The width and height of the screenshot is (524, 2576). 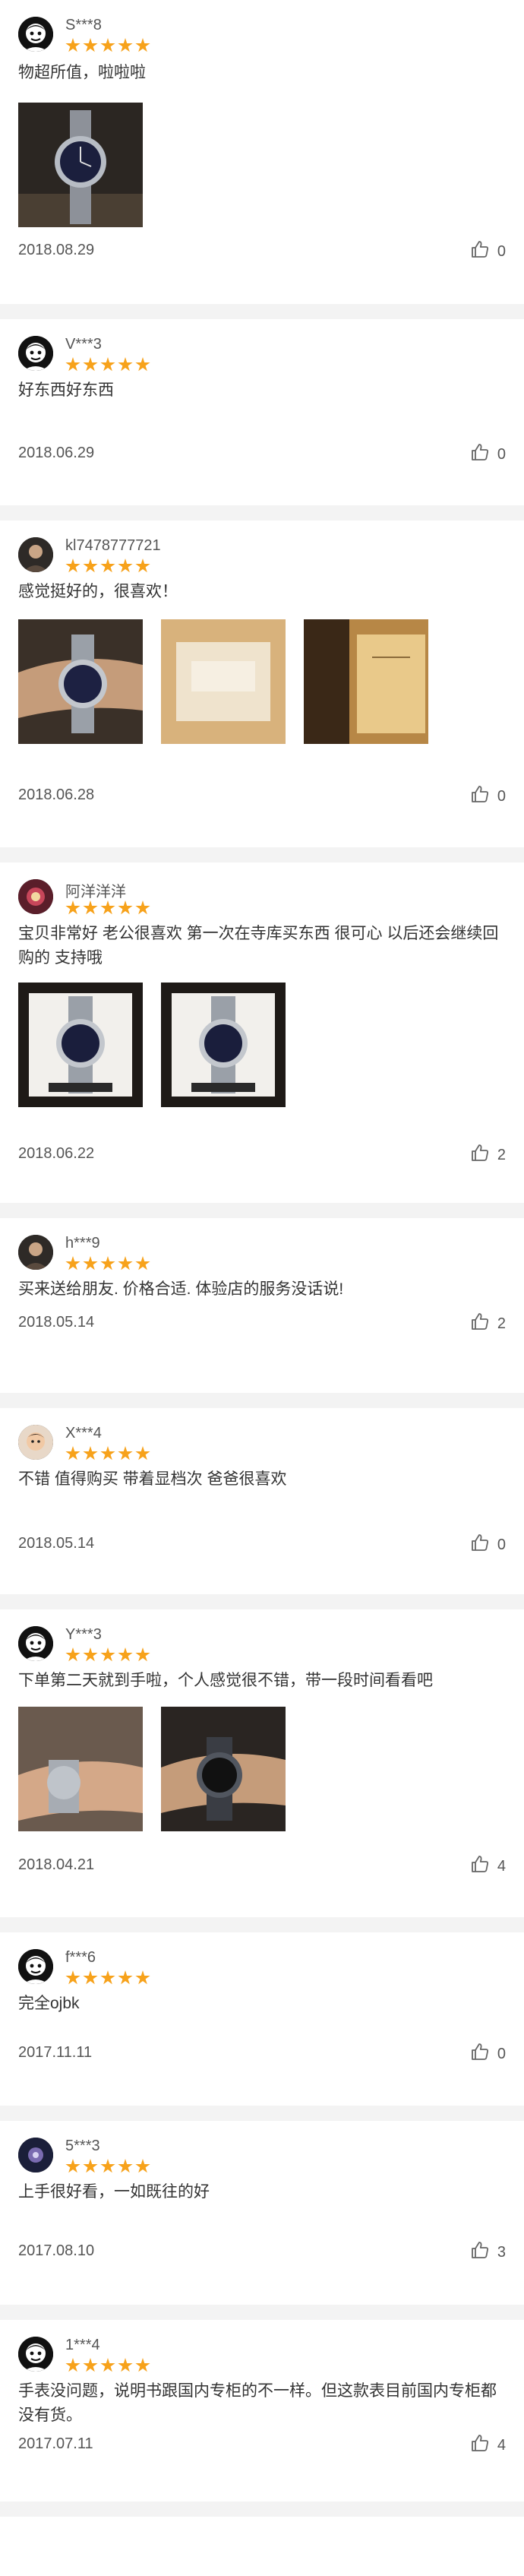 What do you see at coordinates (262, 152) in the screenshot?
I see `review-item: S***8 物超所值，啦啦啦 2018.08.29 0` at bounding box center [262, 152].